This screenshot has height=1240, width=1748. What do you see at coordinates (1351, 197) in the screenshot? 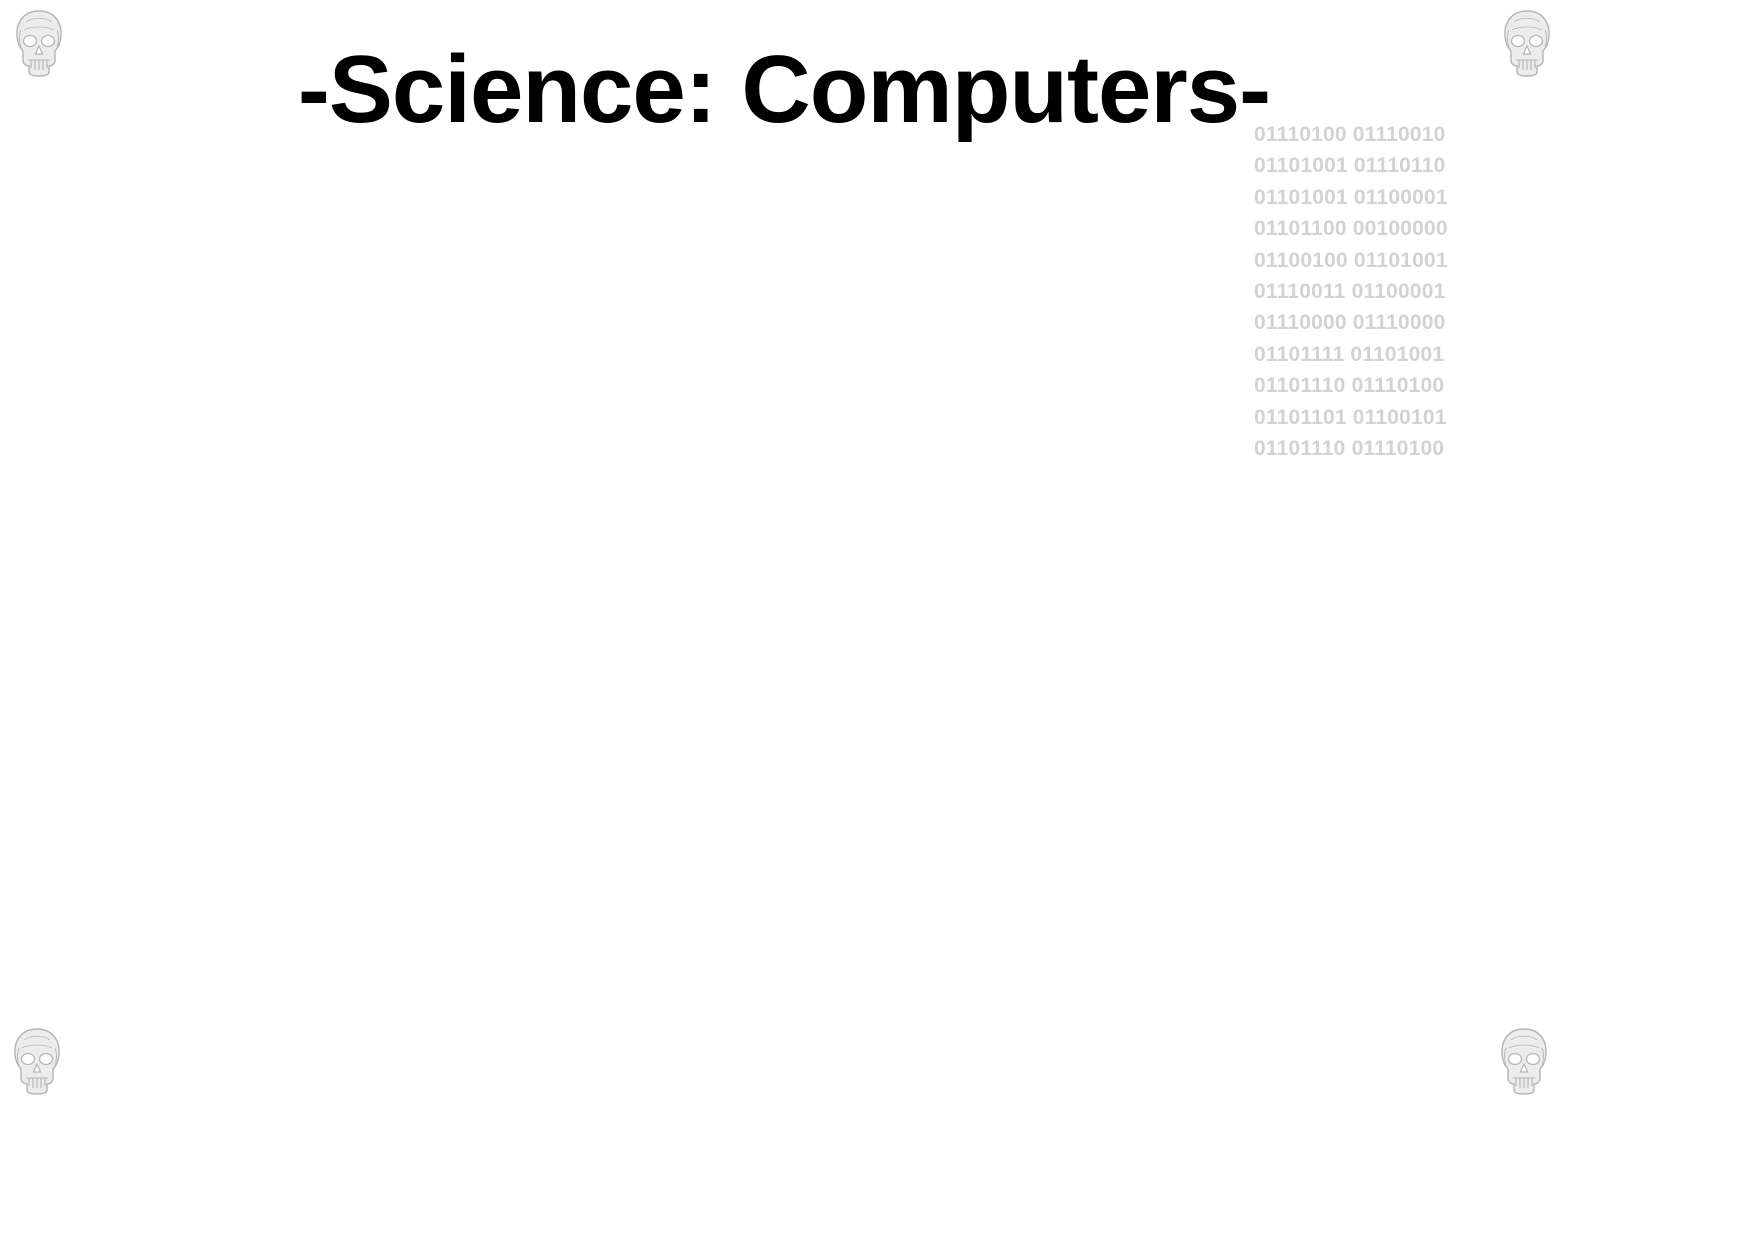
I see `binary-line: 01101001 01100001` at bounding box center [1351, 197].